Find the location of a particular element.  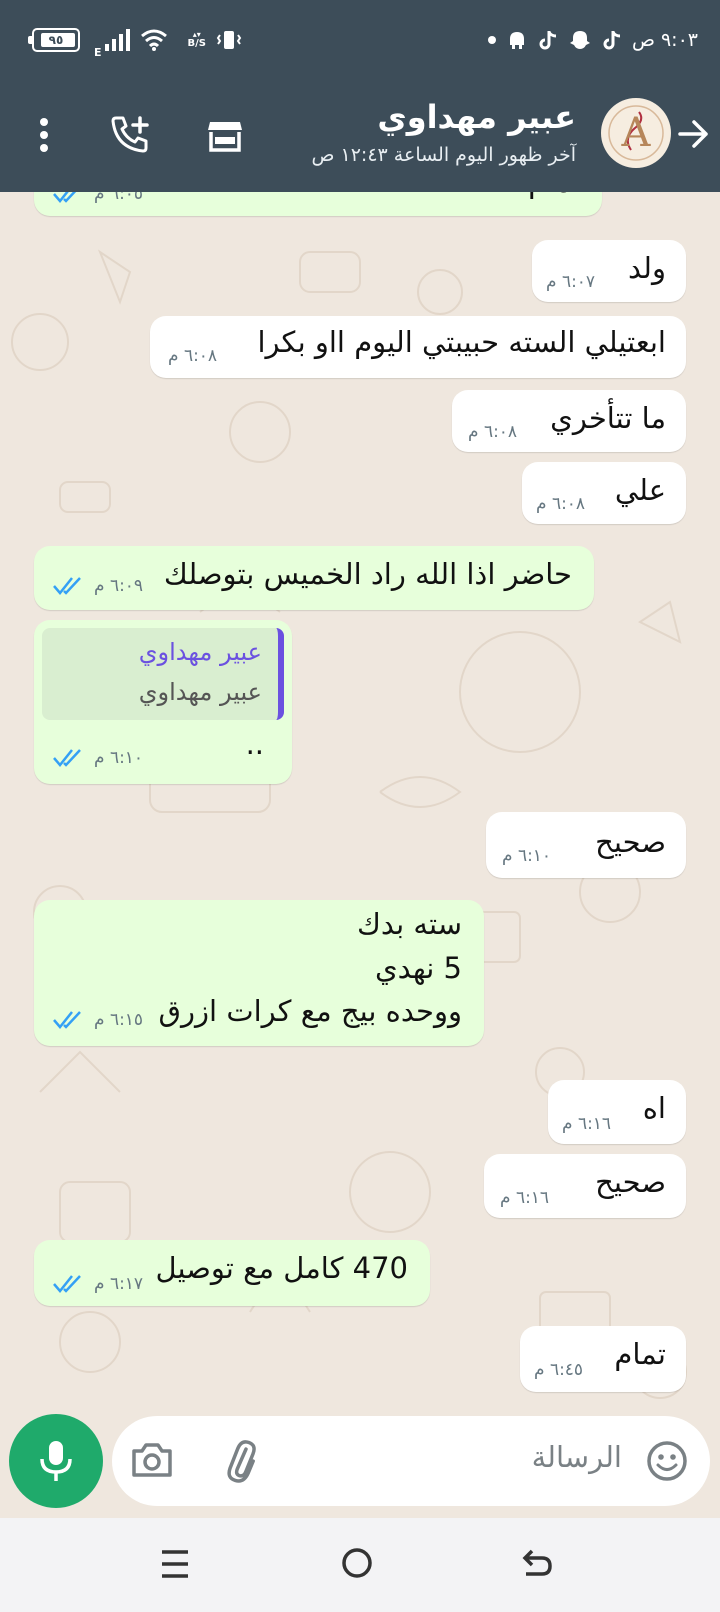

emoji-icon is located at coordinates (667, 1461).